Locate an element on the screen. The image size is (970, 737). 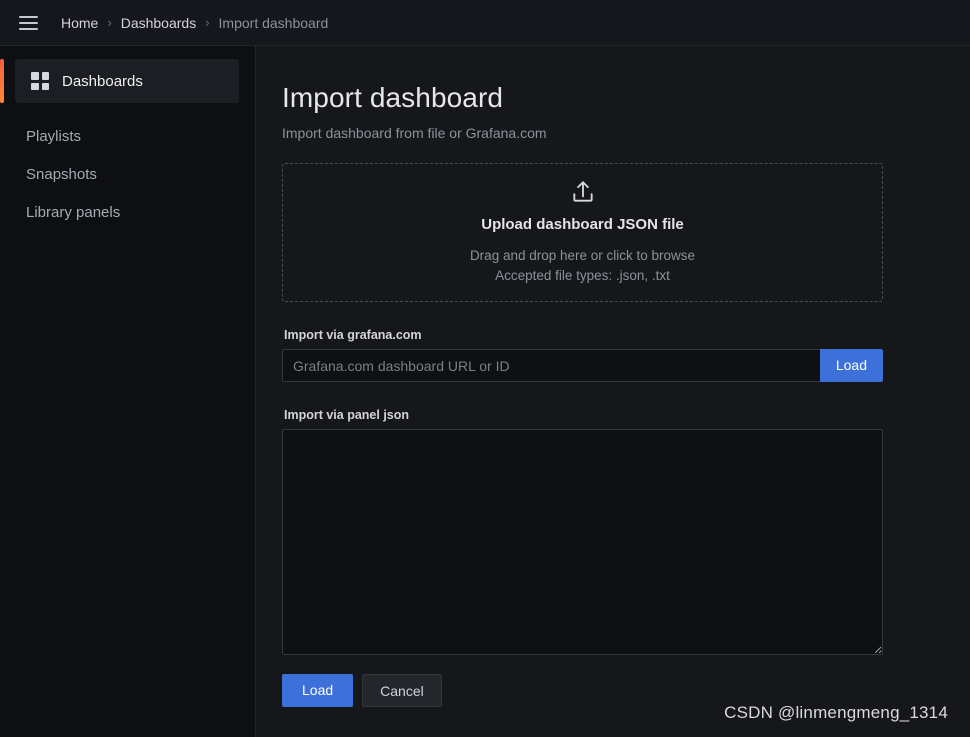
load-button: Load is located at coordinates (318, 690).